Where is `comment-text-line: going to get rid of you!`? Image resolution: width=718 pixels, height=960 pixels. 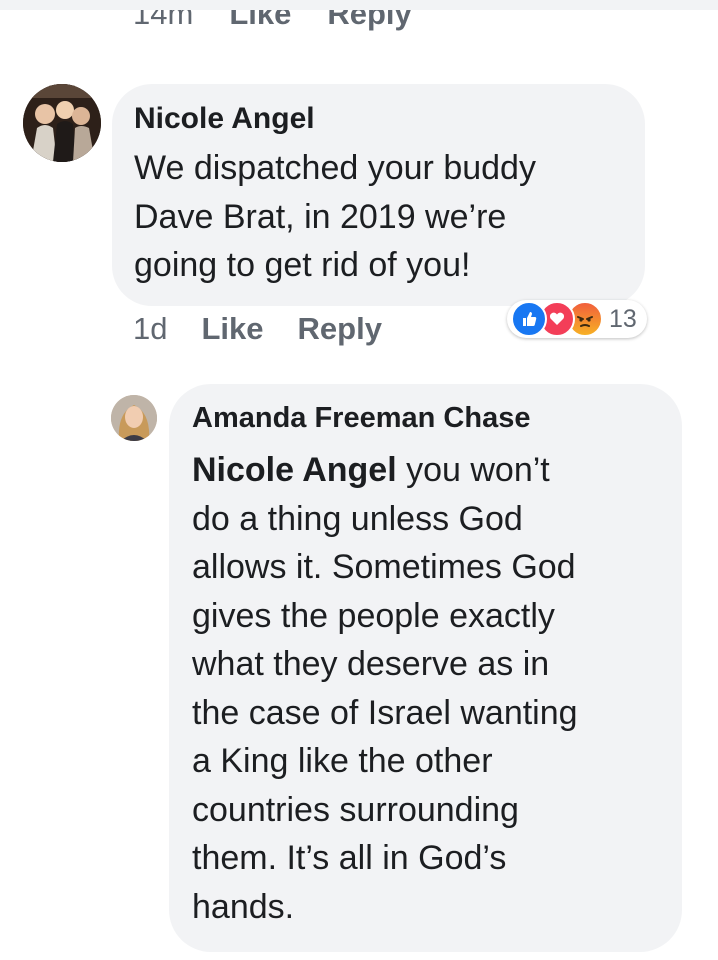
comment-text-line: going to get rid of you! is located at coordinates (302, 265).